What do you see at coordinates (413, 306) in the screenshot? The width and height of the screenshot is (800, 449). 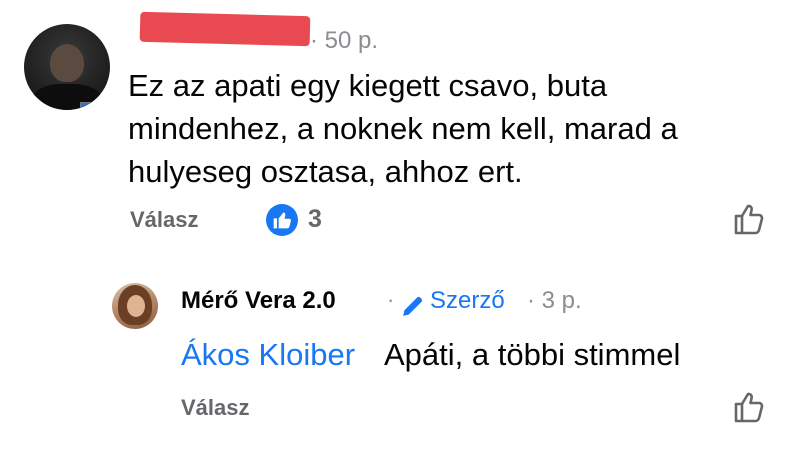 I see `pencil-icon` at bounding box center [413, 306].